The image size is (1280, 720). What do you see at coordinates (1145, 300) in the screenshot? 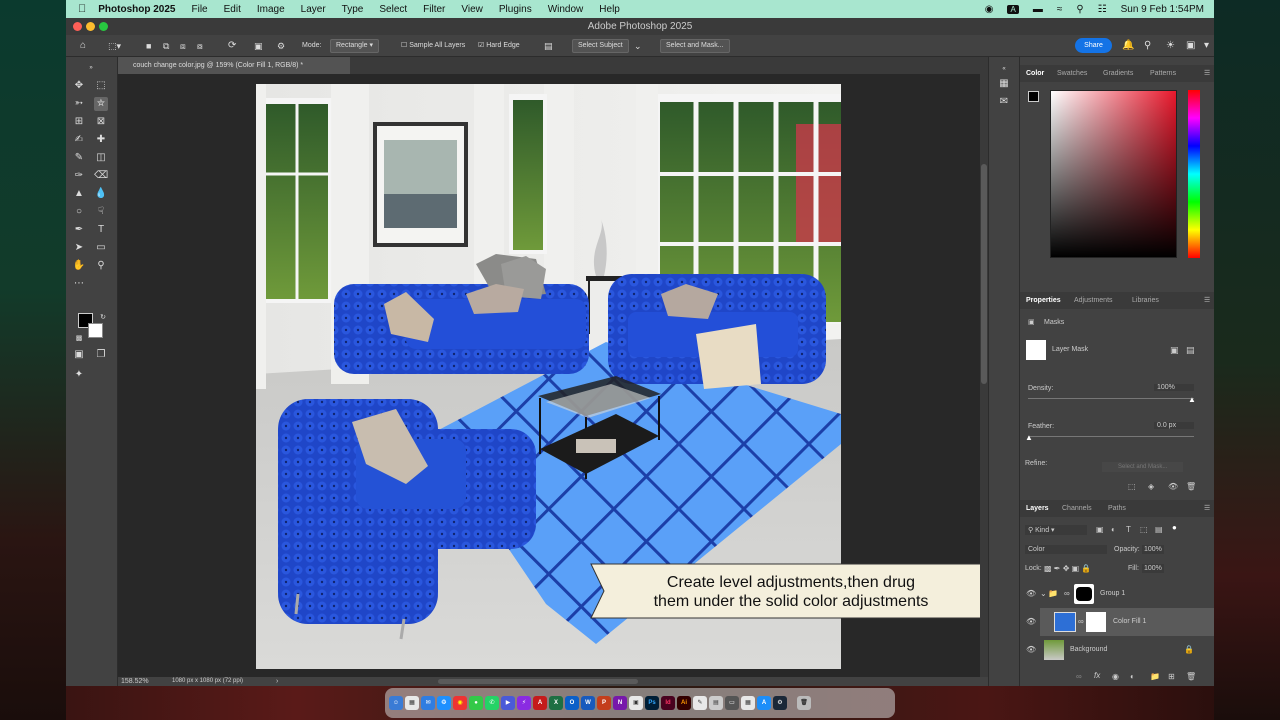
I see `tab-libraries: Libraries` at bounding box center [1145, 300].